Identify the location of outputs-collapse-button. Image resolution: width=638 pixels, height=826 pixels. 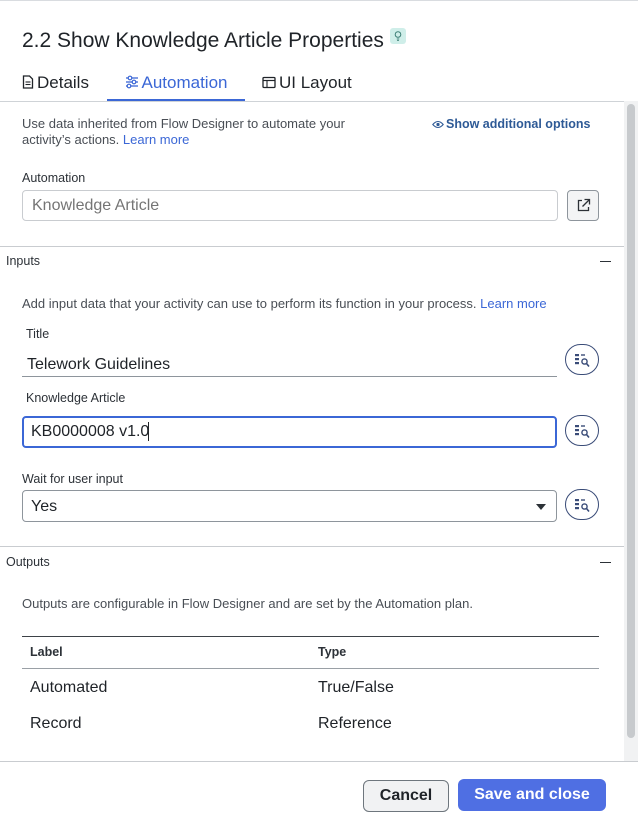
(606, 563).